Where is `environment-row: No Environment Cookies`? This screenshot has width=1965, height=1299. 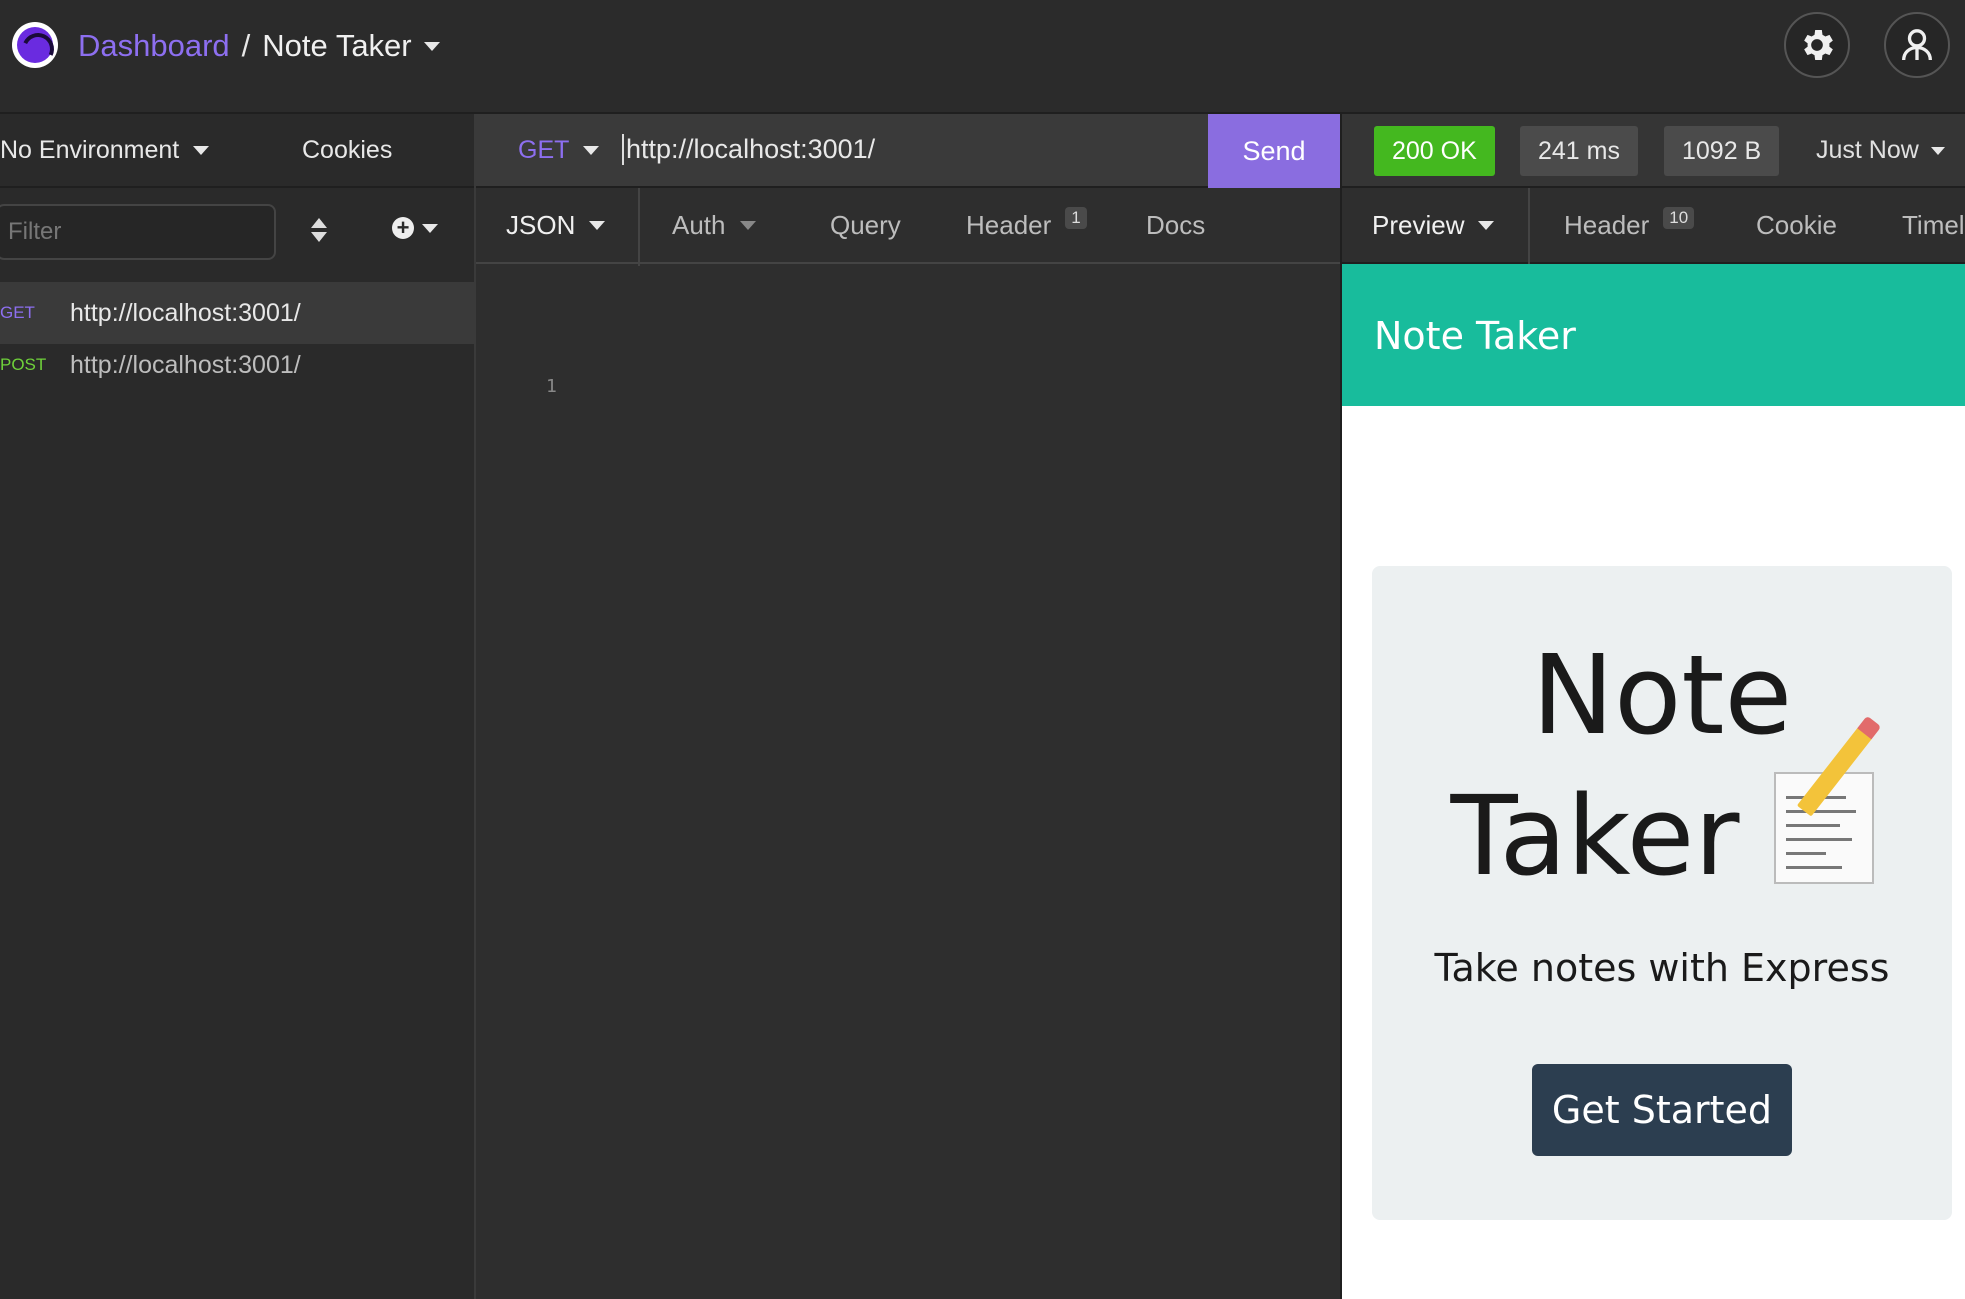 environment-row: No Environment Cookies is located at coordinates (237, 151).